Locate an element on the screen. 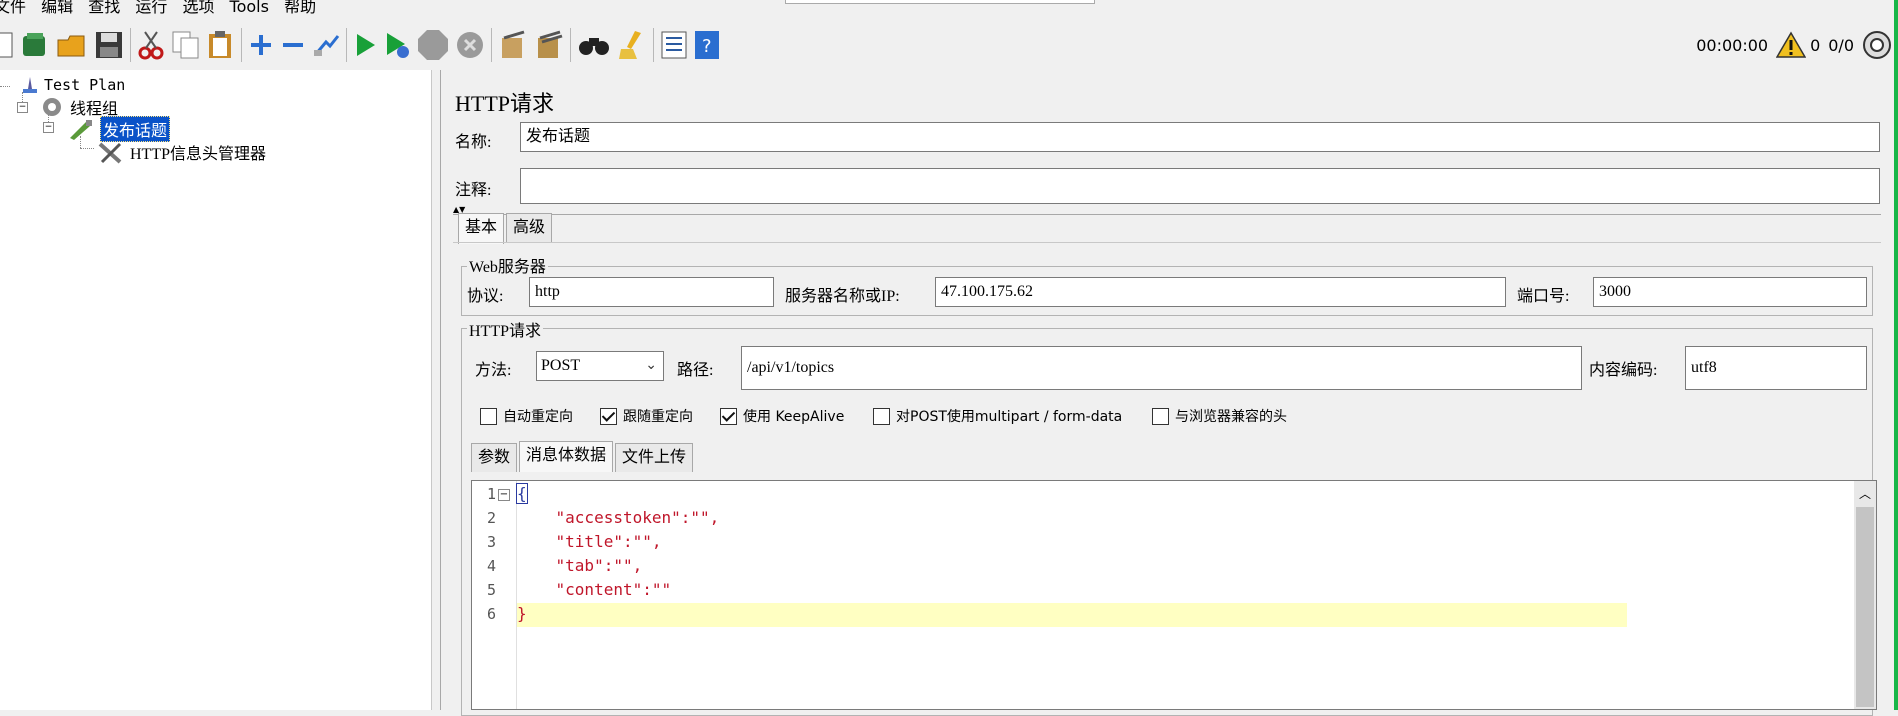  comment-label: 注释: is located at coordinates (473, 190).